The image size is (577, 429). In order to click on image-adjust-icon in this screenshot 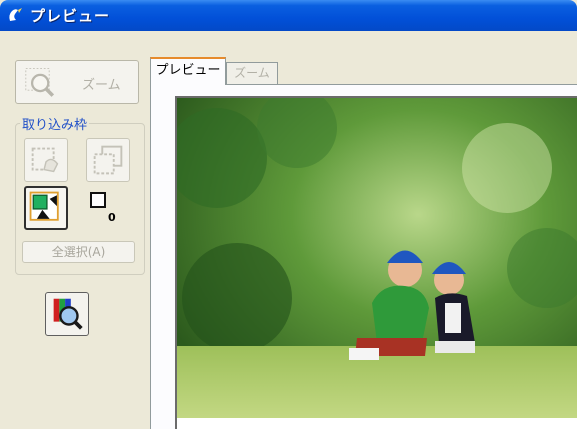, I will do `click(68, 314)`.